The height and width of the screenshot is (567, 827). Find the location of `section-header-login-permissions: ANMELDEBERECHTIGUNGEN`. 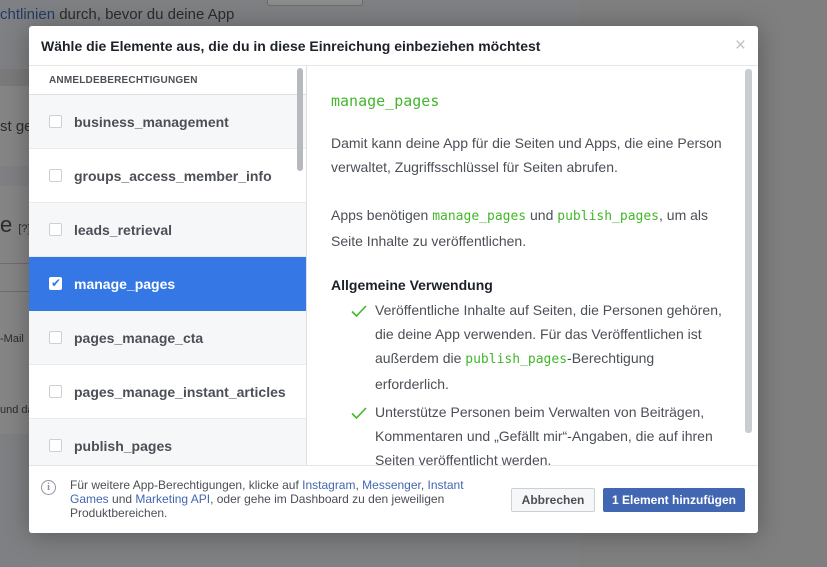

section-header-login-permissions: ANMELDEBERECHTIGUNGEN is located at coordinates (167, 80).